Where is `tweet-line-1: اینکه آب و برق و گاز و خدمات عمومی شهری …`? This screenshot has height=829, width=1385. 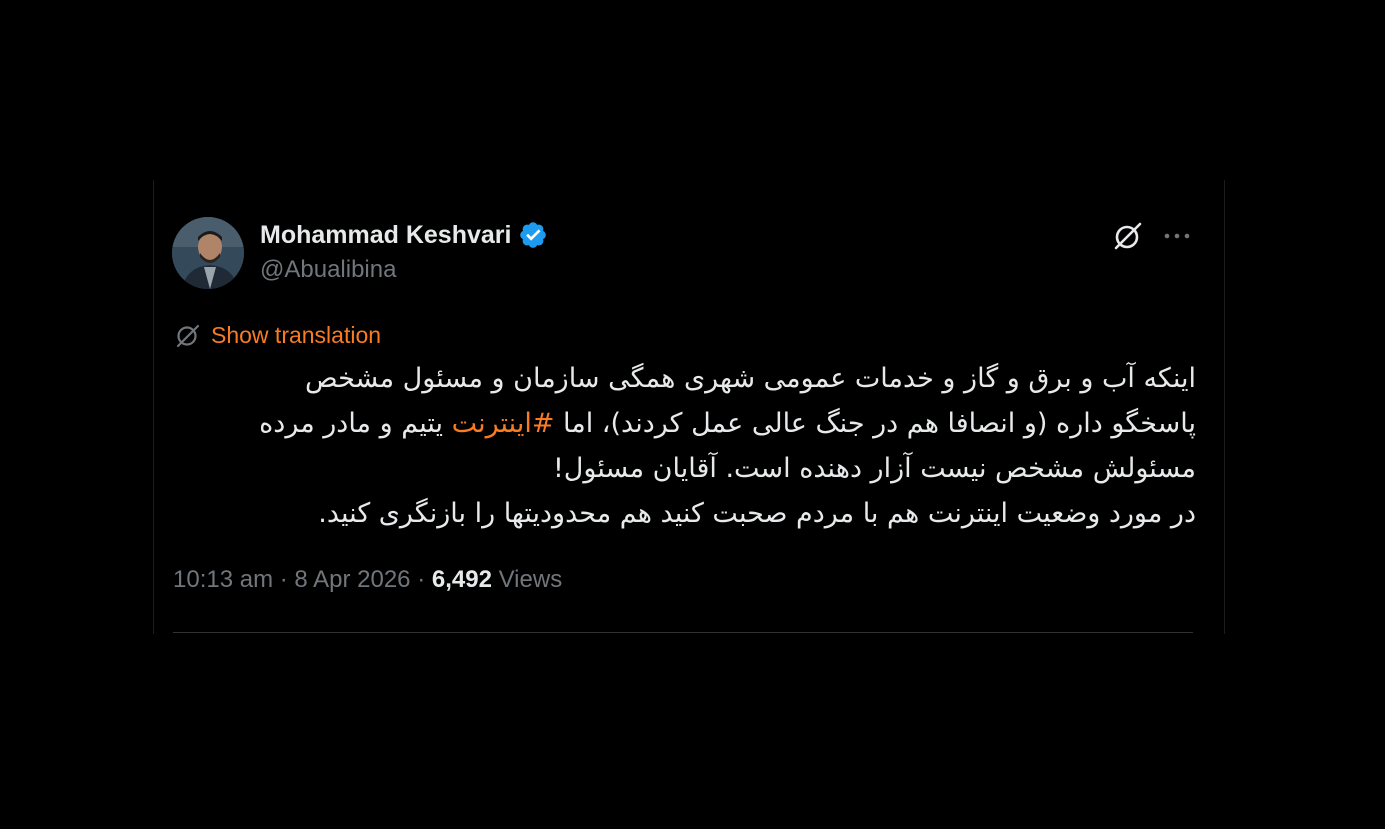 tweet-line-1: اینکه آب و برق و گاز و خدمات عمومی شهری … is located at coordinates (750, 378).